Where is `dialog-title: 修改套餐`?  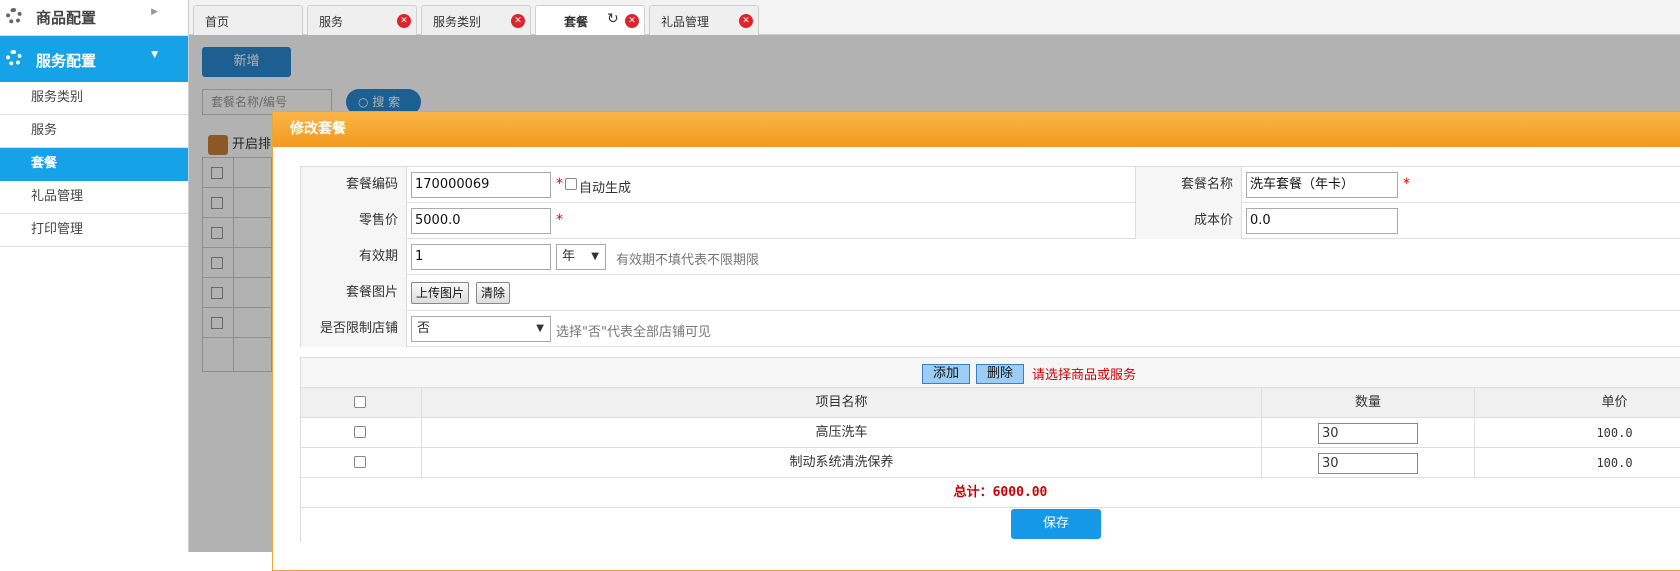
dialog-title: 修改套餐 is located at coordinates (976, 129).